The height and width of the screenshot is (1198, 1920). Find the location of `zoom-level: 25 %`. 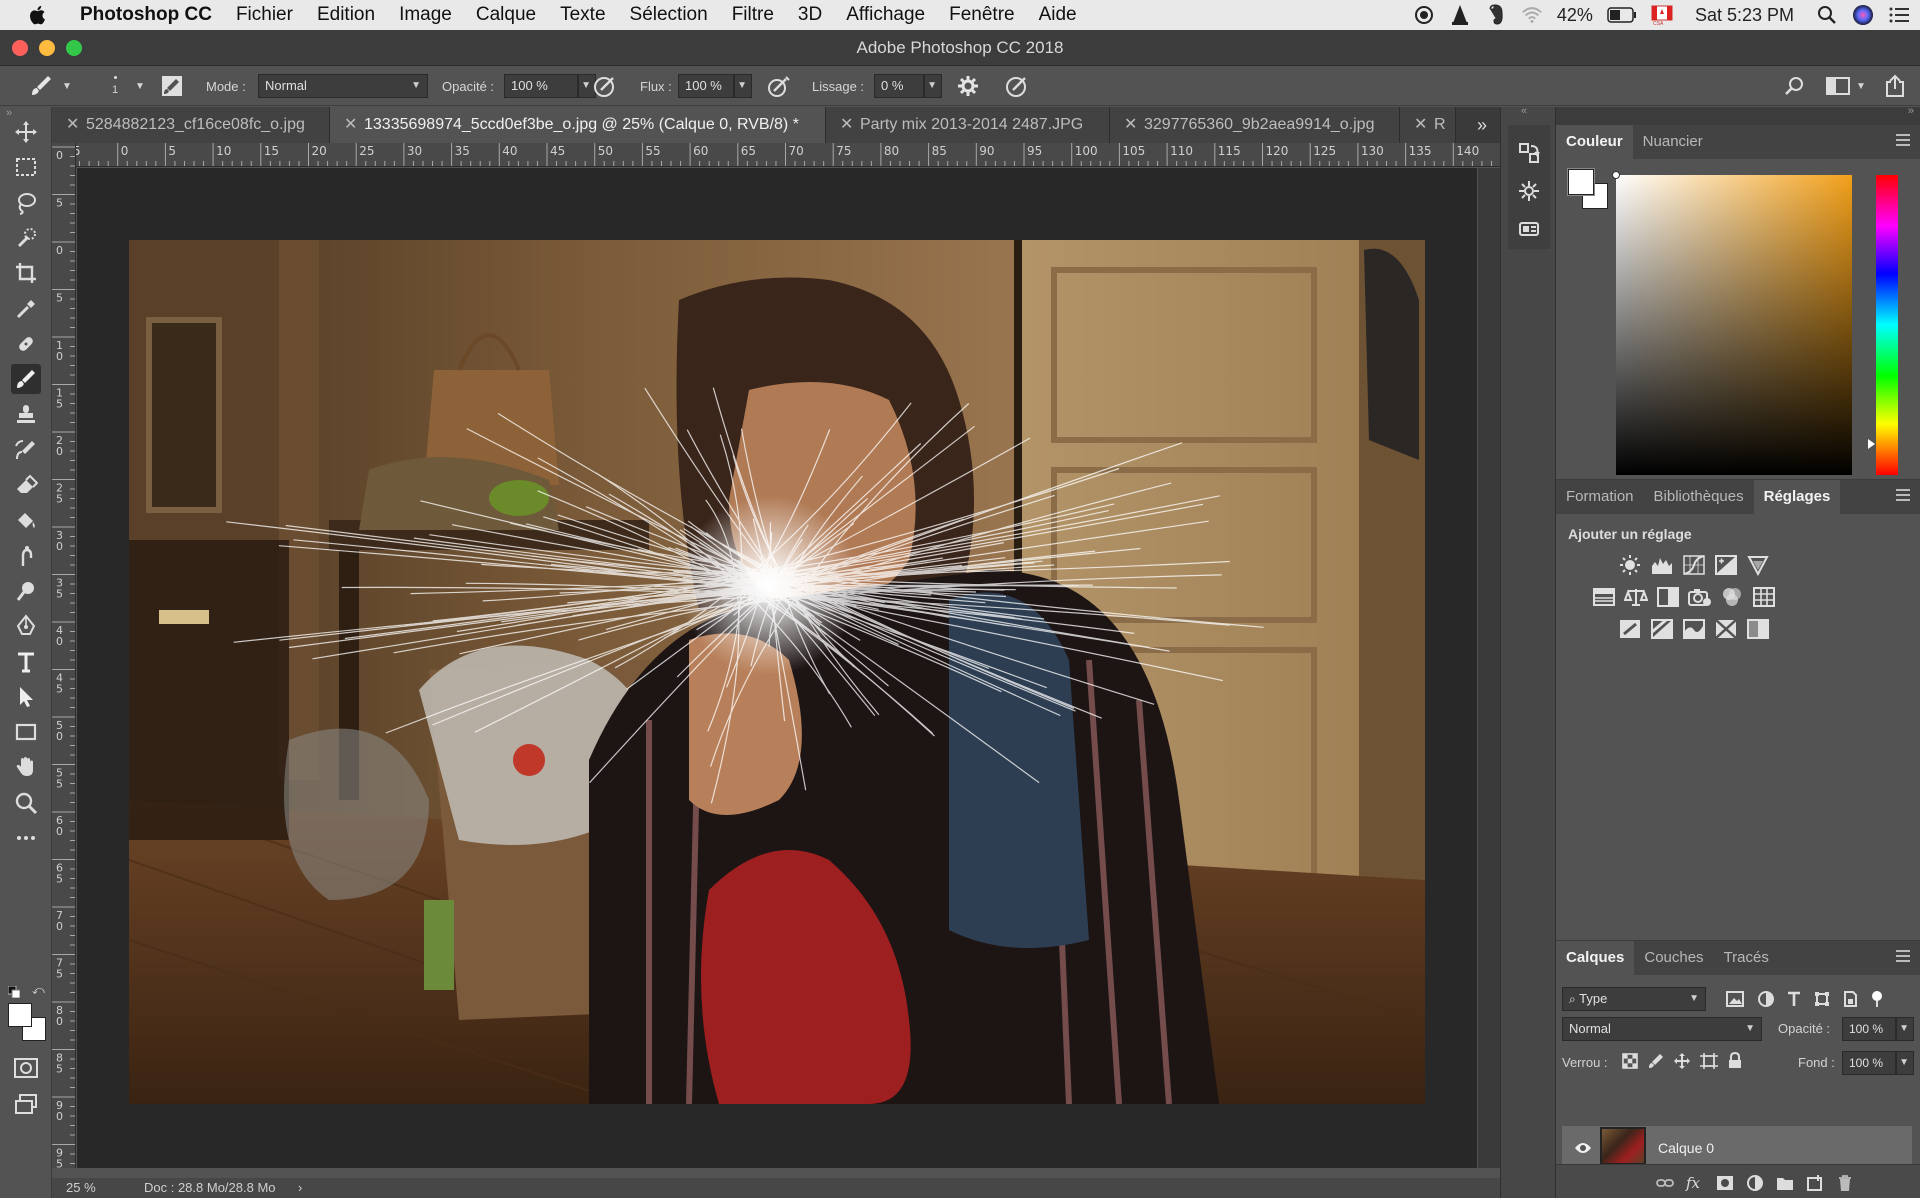

zoom-level: 25 % is located at coordinates (81, 1187).